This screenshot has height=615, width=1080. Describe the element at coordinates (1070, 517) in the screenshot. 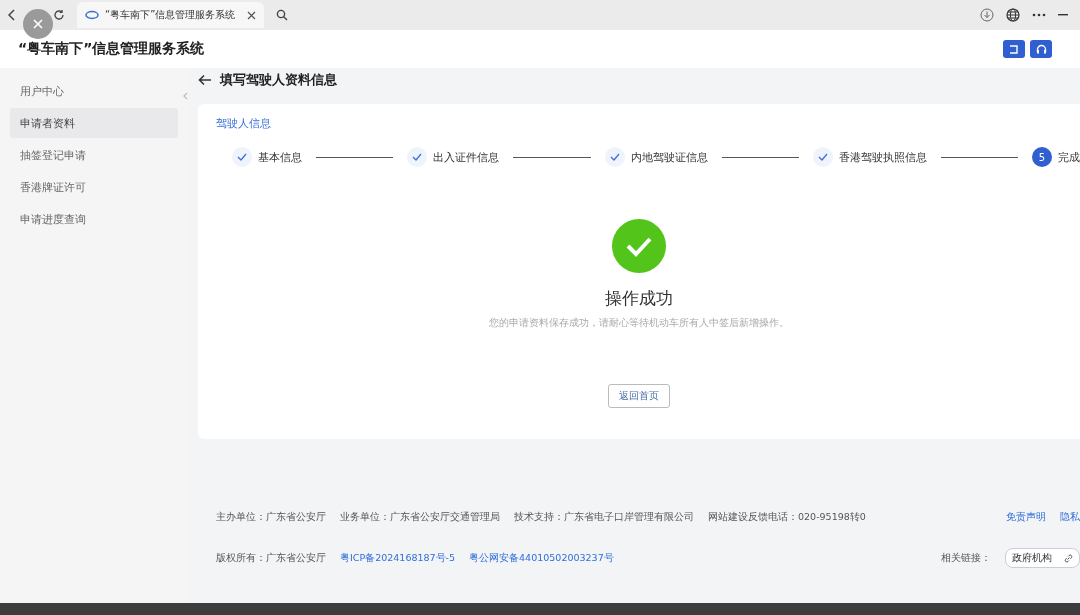

I see `footer-link: 隐私` at that location.